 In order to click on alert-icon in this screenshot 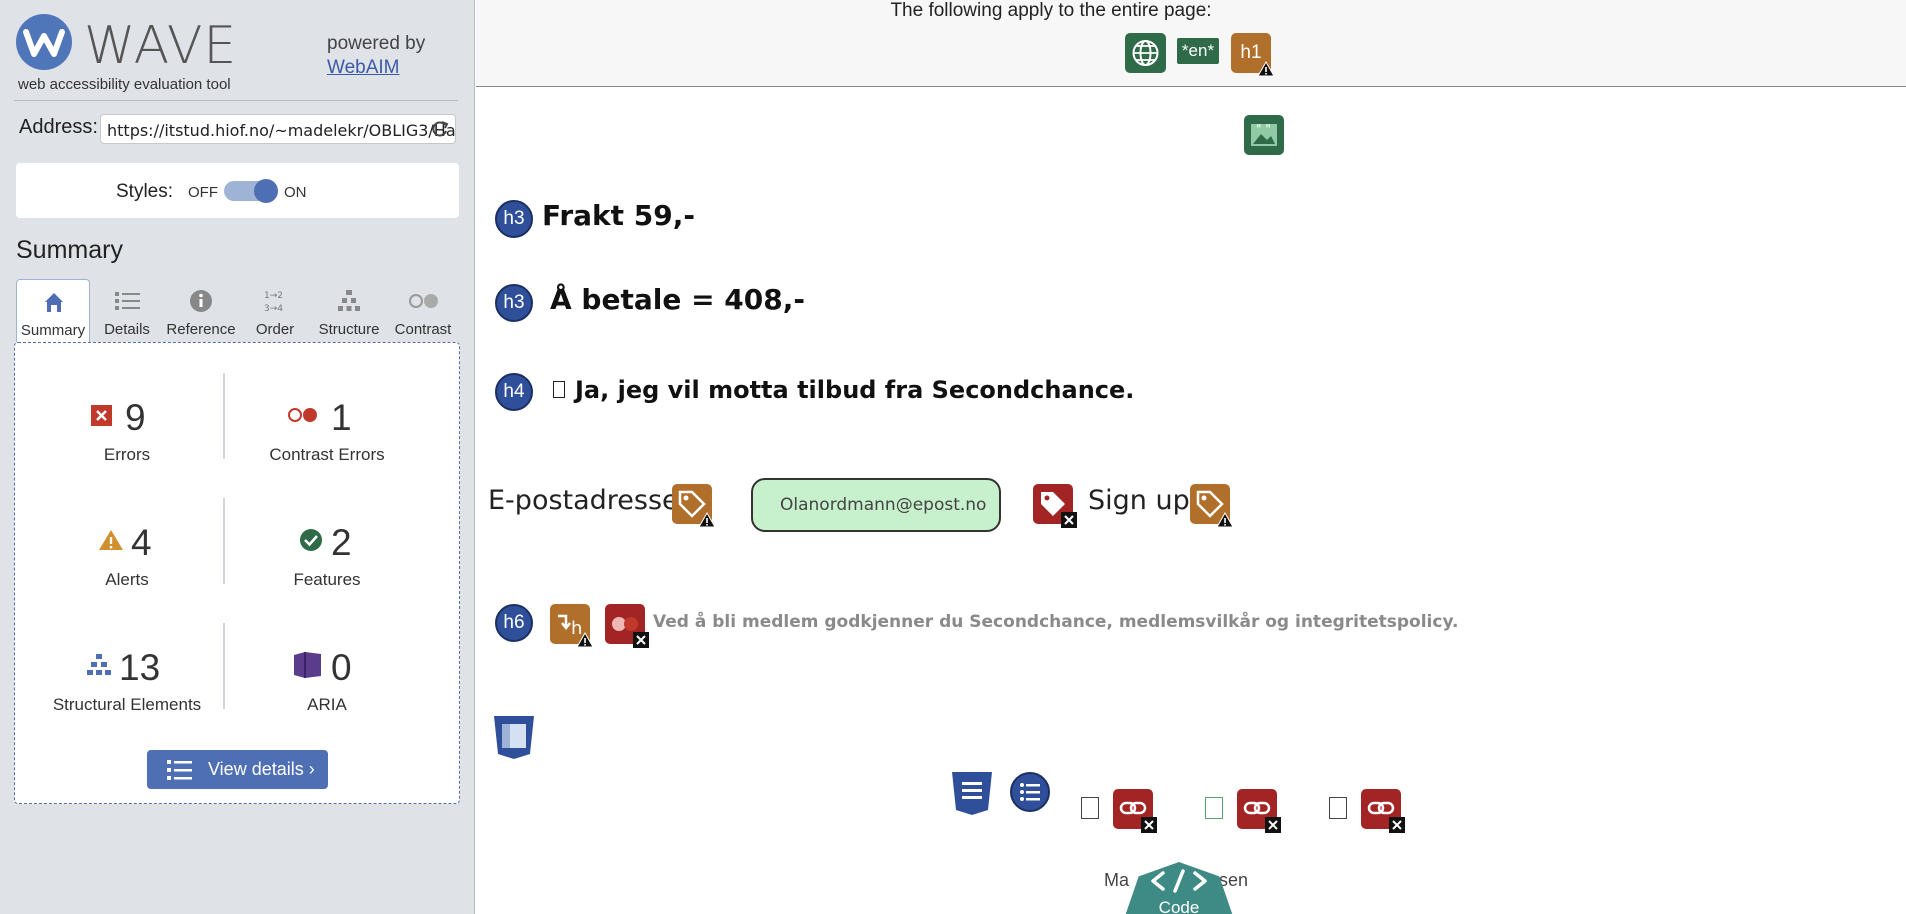, I will do `click(111, 540)`.